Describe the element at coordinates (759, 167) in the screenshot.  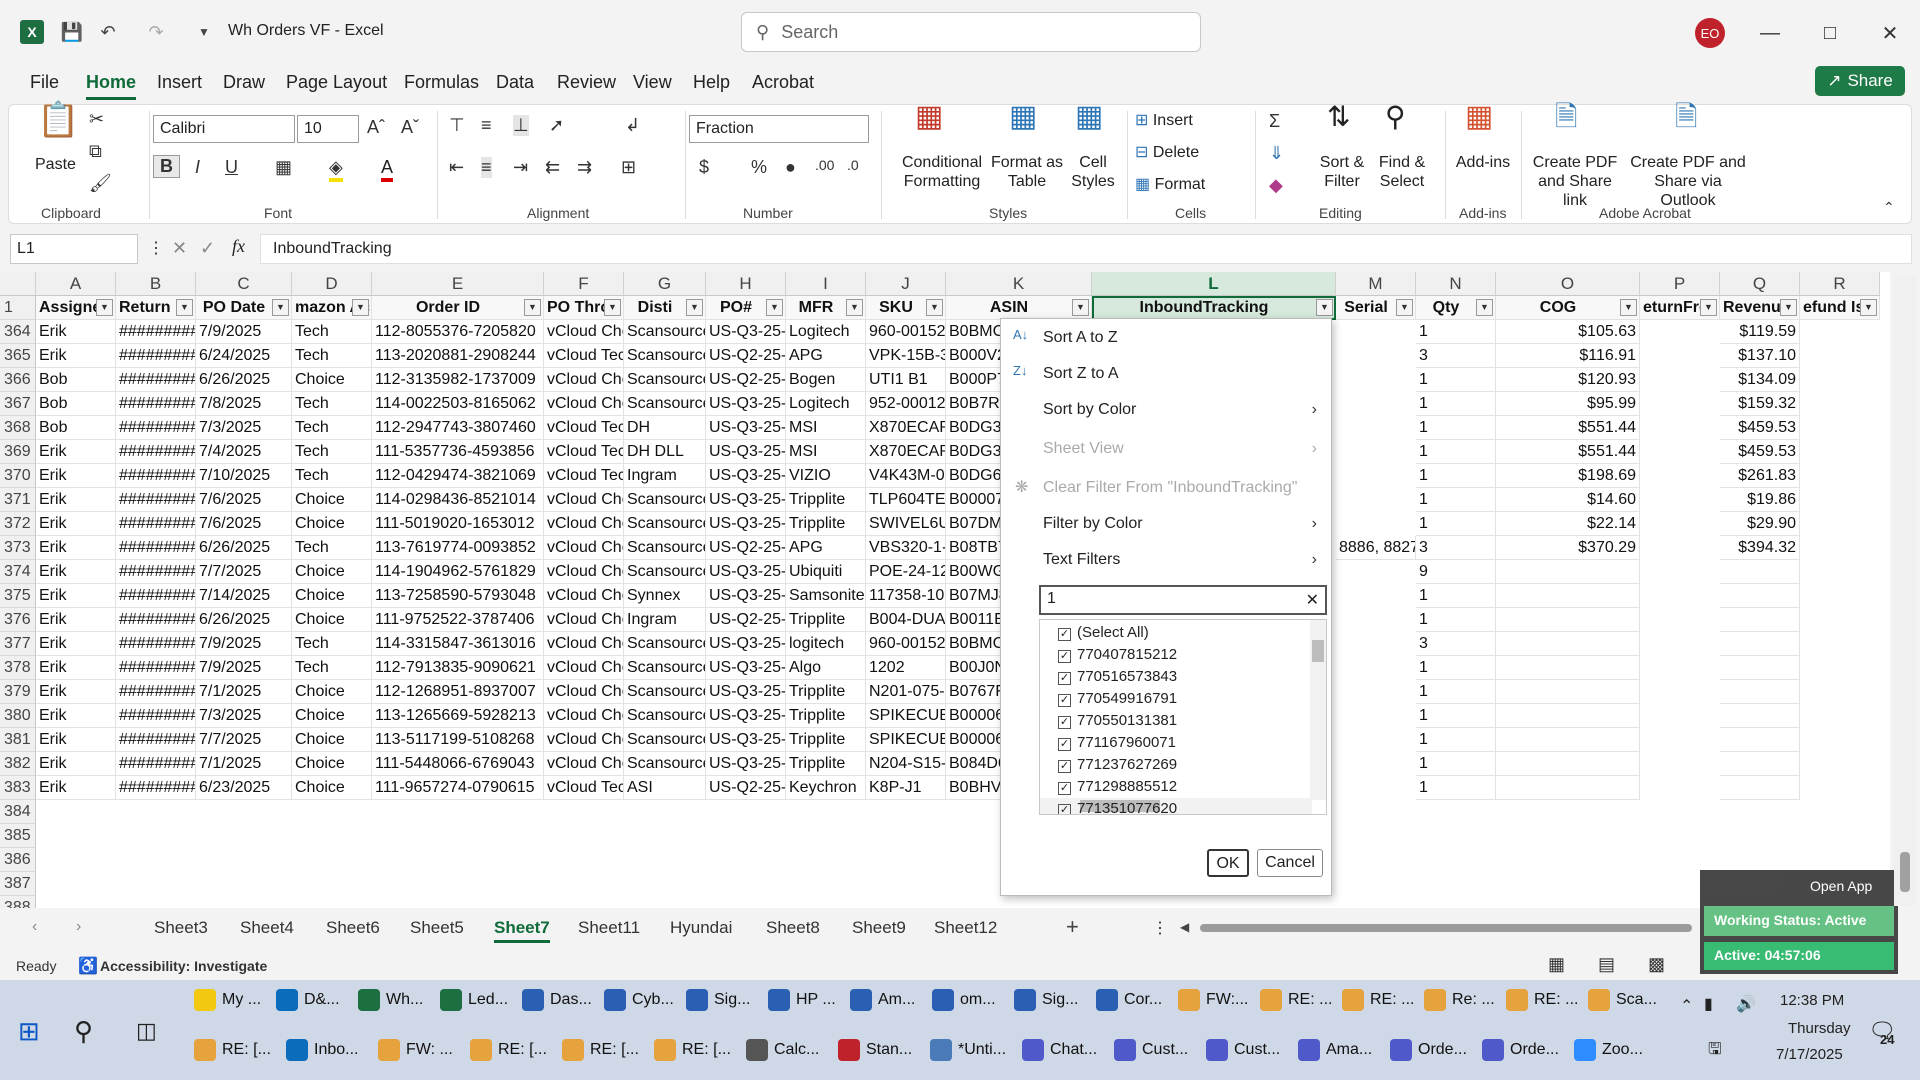
I see `percent-icon: %` at that location.